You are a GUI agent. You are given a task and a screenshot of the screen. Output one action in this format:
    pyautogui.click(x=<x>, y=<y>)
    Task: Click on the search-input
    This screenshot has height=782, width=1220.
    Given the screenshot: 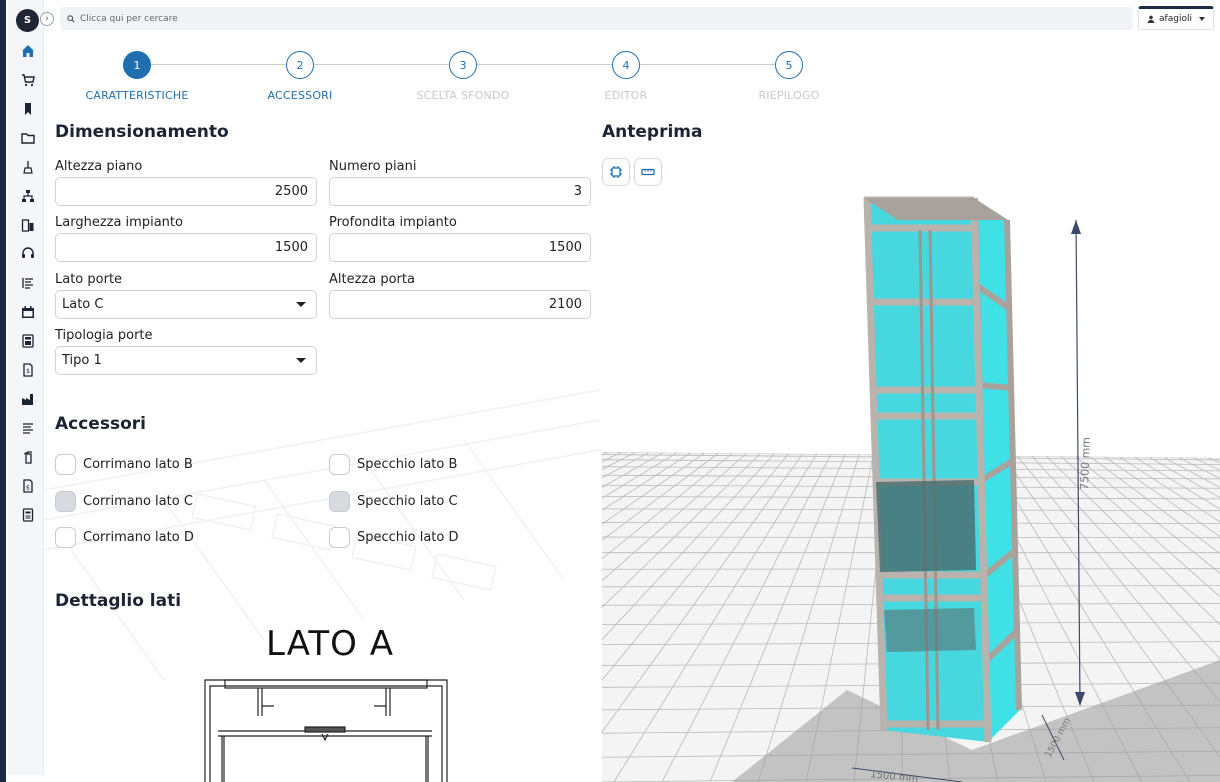 What is the action you would take?
    pyautogui.click(x=530, y=18)
    